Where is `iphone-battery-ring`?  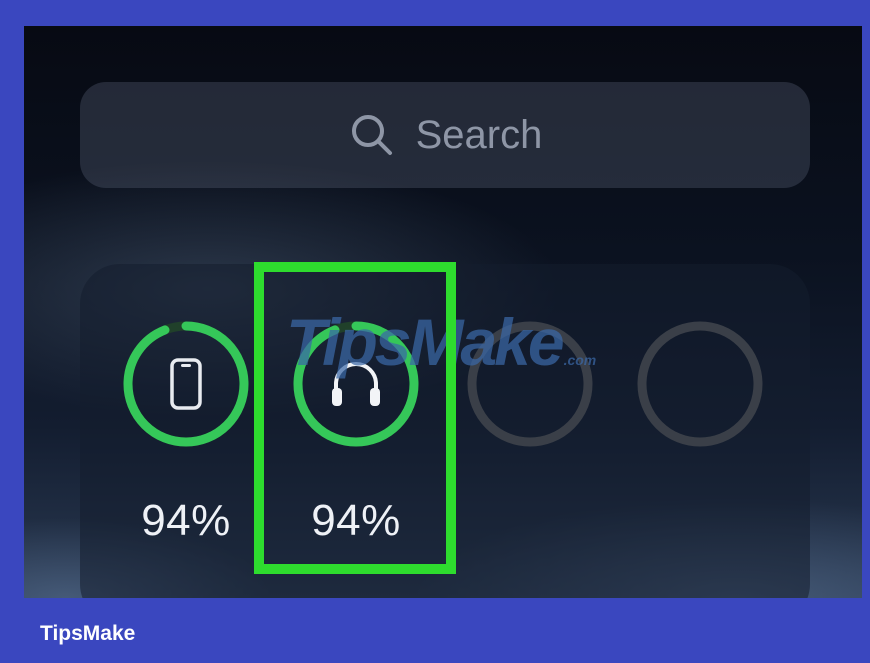 iphone-battery-ring is located at coordinates (186, 384).